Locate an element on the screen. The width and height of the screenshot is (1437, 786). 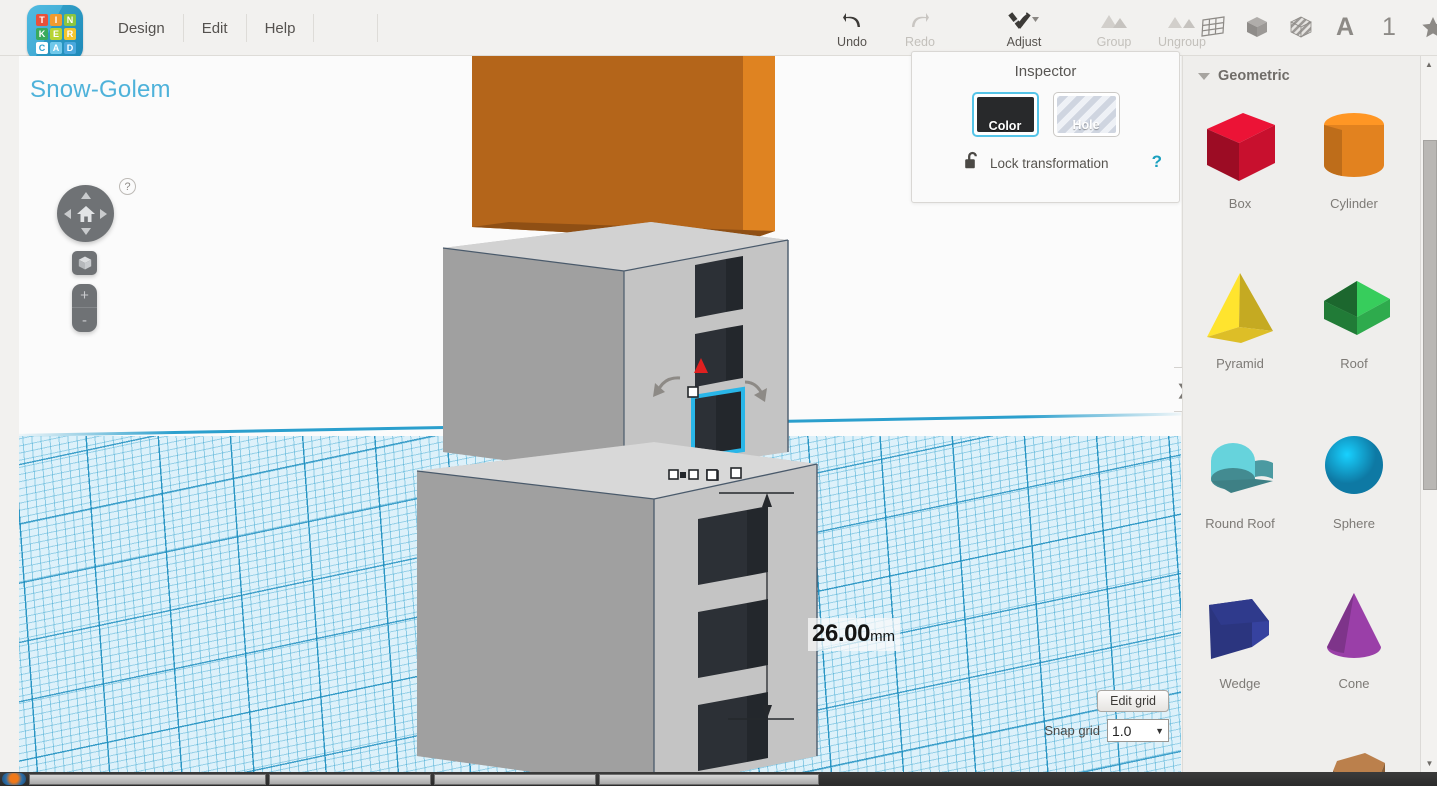
redo-icon is located at coordinates (920, 21).